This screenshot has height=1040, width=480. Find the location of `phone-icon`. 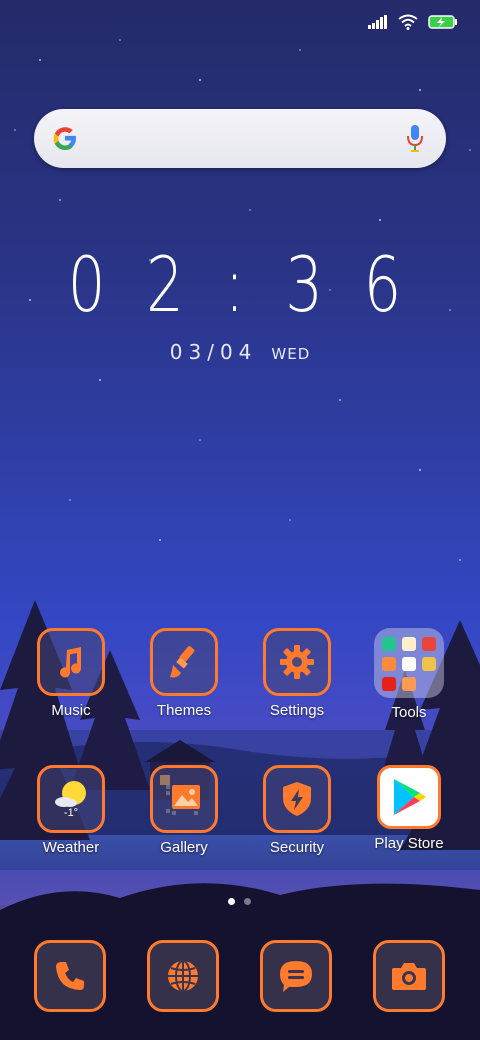

phone-icon is located at coordinates (70, 976).